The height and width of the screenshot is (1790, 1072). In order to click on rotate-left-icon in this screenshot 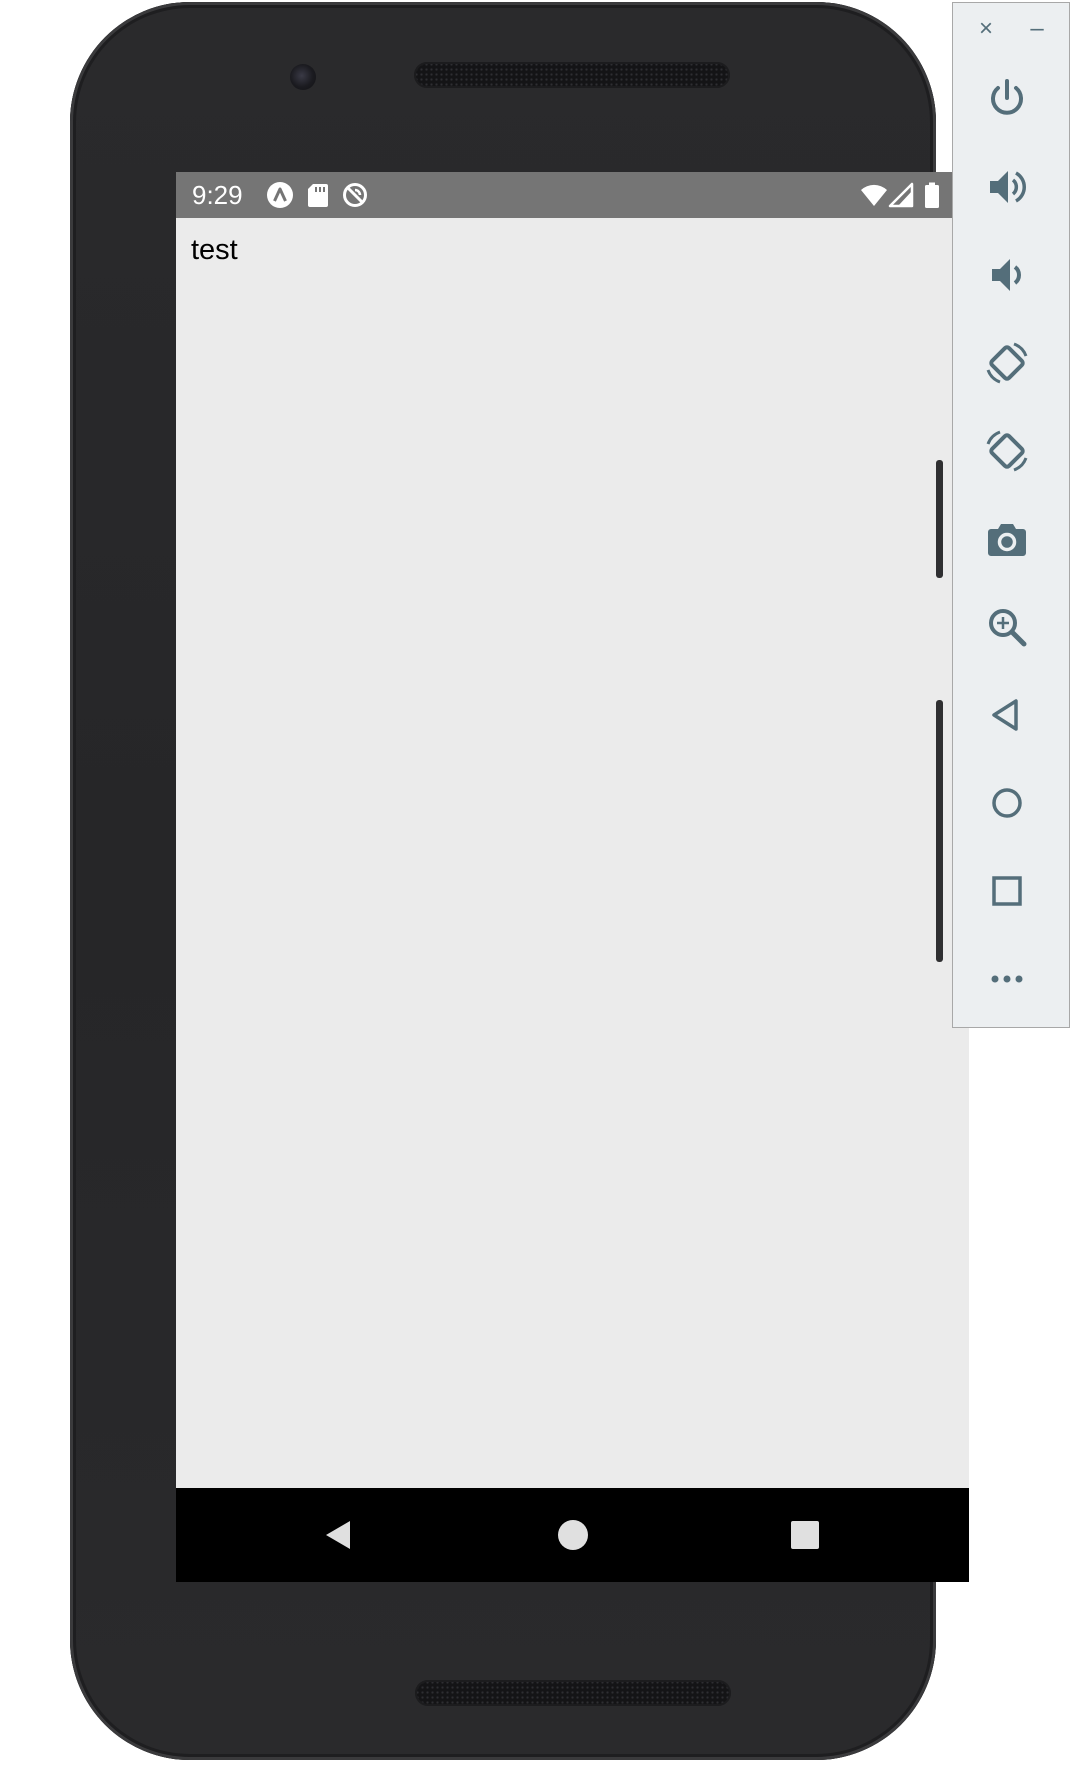, I will do `click(1007, 363)`.